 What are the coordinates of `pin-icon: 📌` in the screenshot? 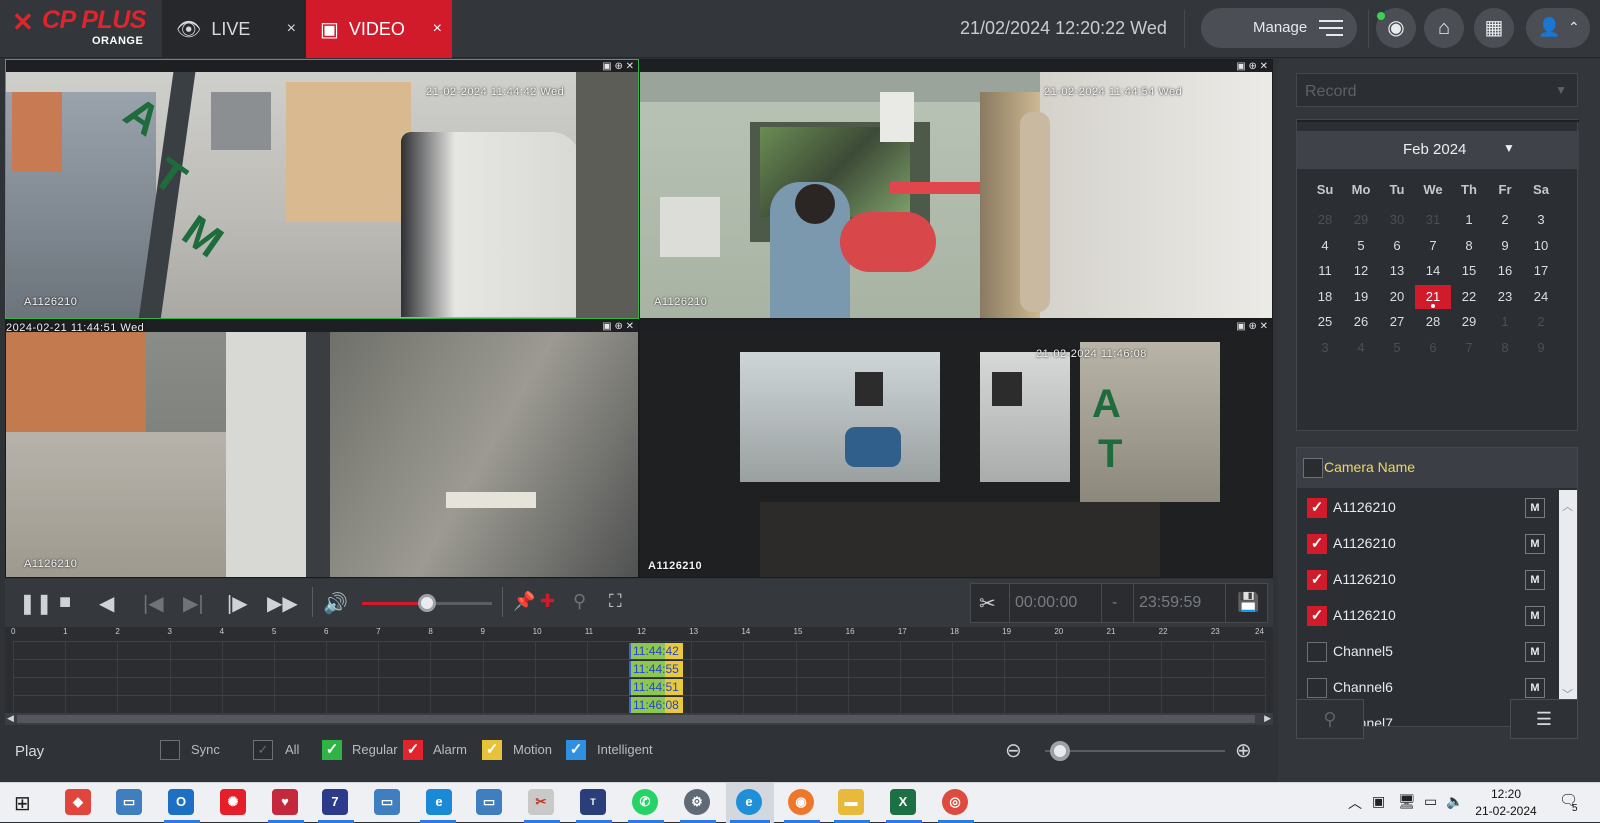 It's located at (524, 601).